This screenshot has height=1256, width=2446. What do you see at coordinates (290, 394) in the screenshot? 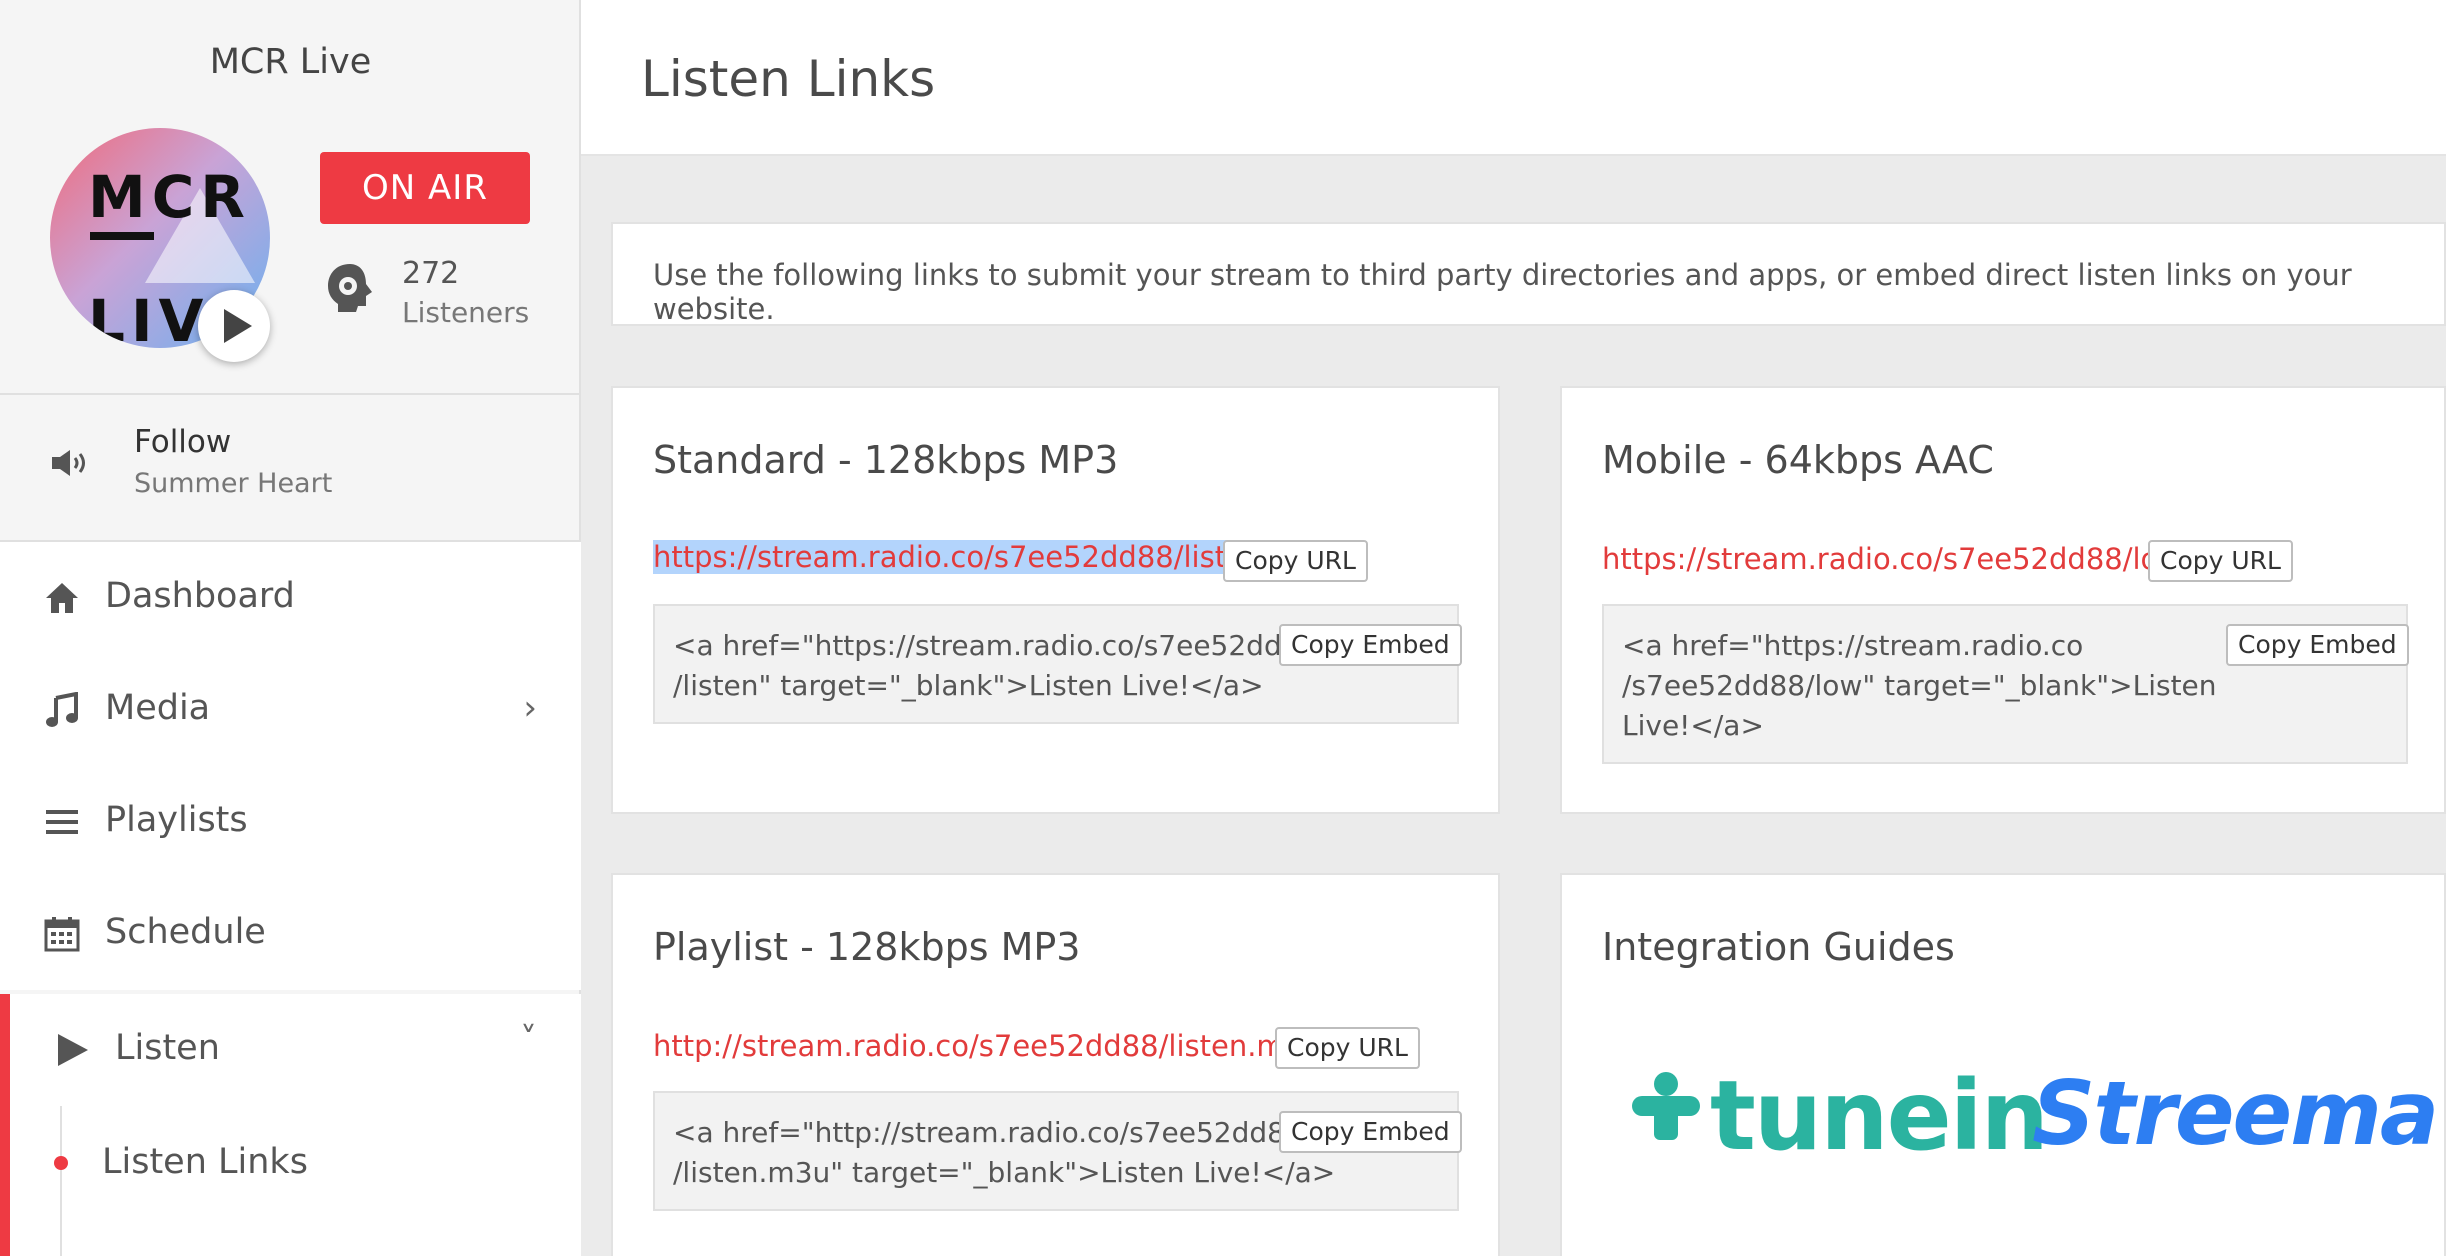
I see `divider` at bounding box center [290, 394].